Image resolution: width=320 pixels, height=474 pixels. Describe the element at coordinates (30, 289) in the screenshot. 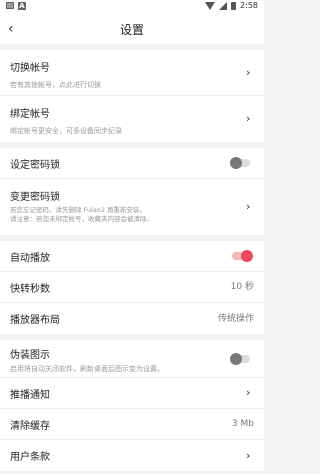

I see `skip-seconds-label: 快转秒数` at that location.